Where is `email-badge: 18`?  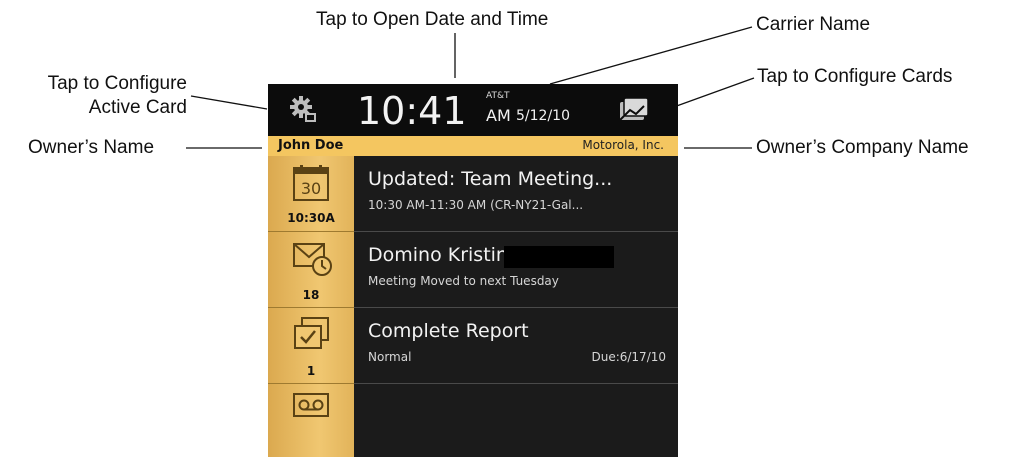
email-badge: 18 is located at coordinates (311, 295).